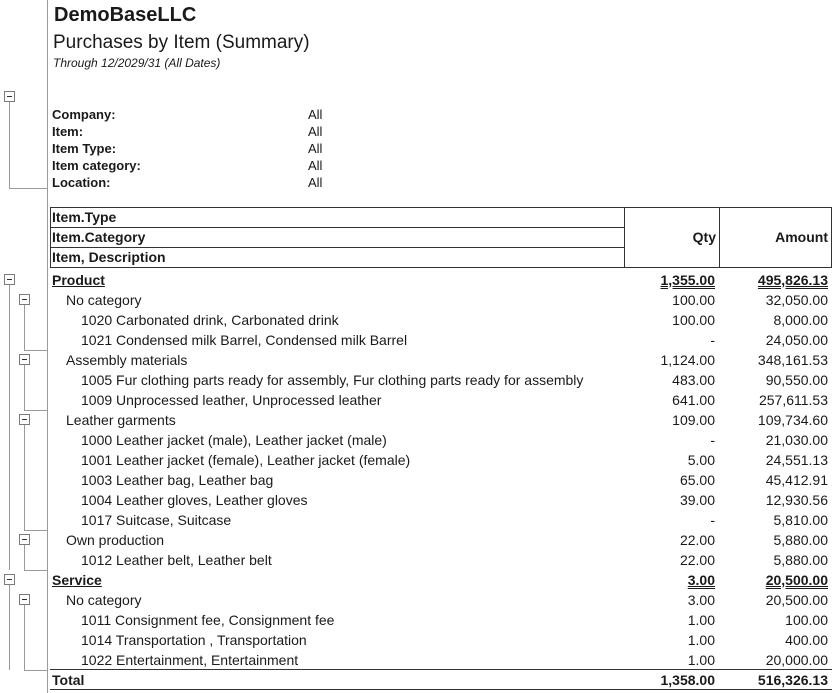  I want to click on row-amount: 5,810.00, so click(801, 520).